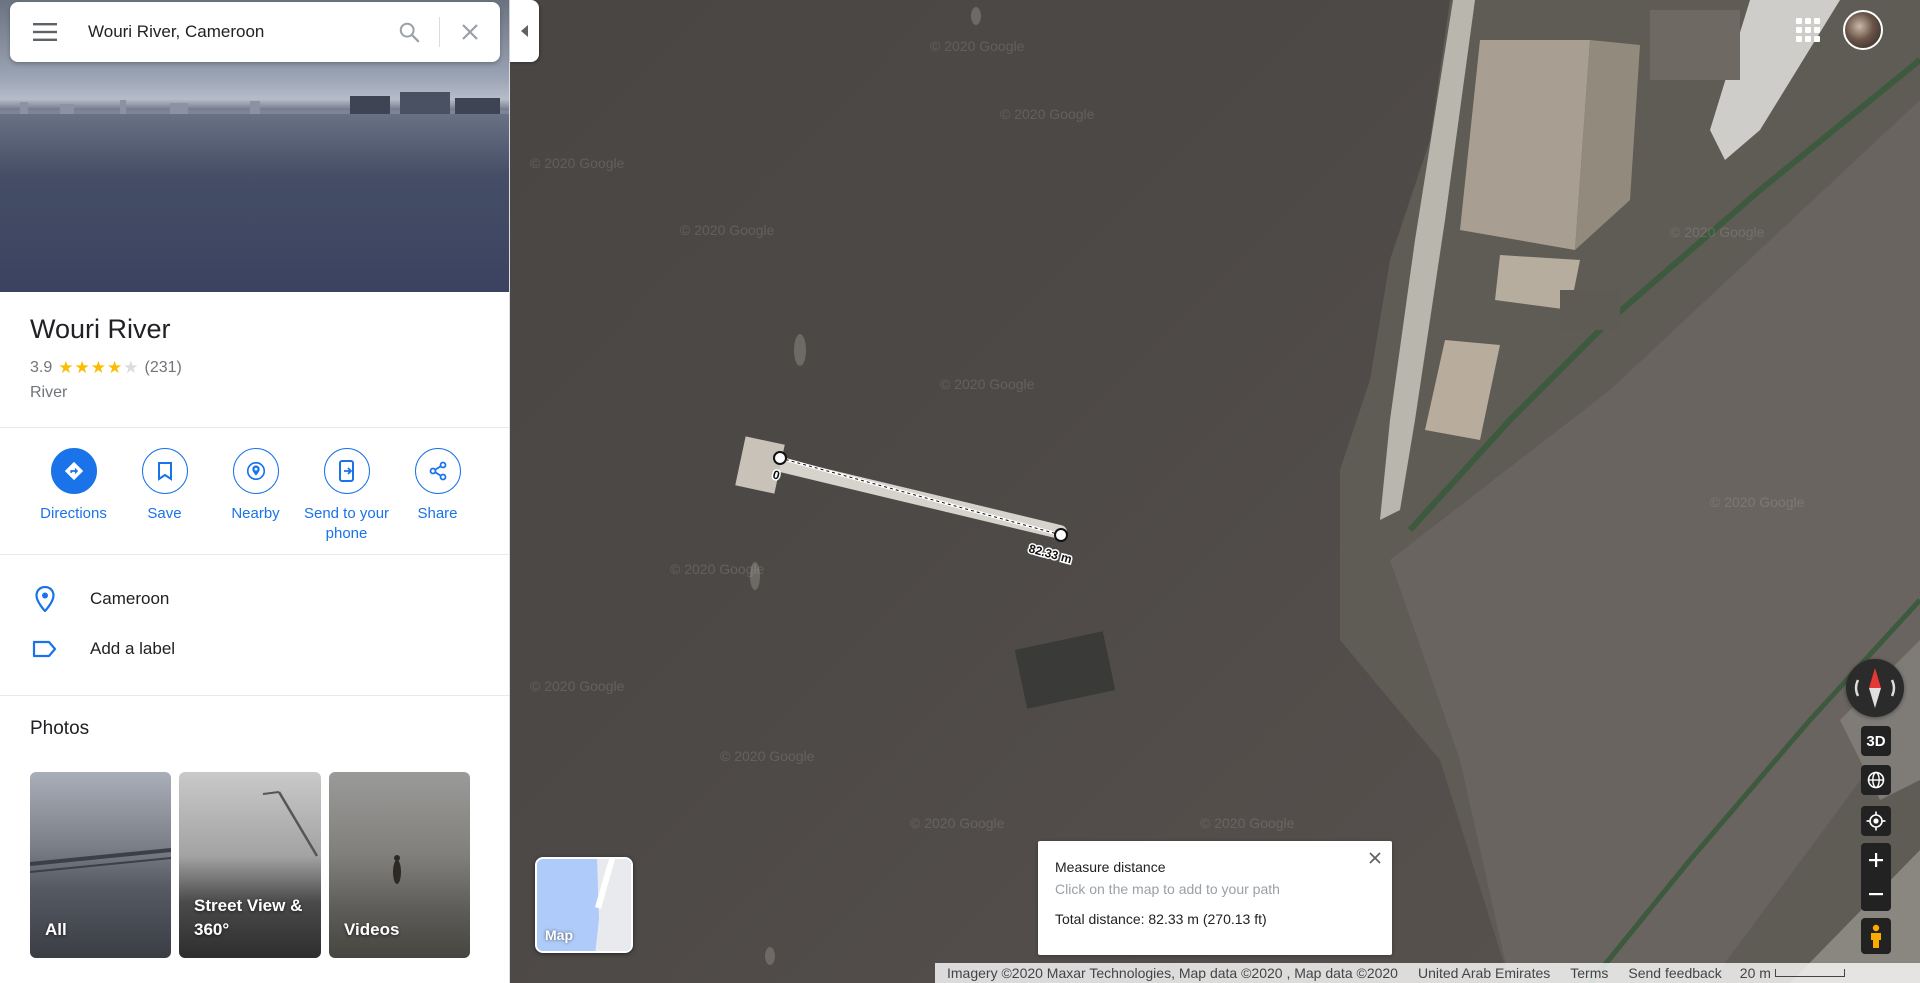 The width and height of the screenshot is (1920, 983). I want to click on hamburger-icon, so click(45, 32).